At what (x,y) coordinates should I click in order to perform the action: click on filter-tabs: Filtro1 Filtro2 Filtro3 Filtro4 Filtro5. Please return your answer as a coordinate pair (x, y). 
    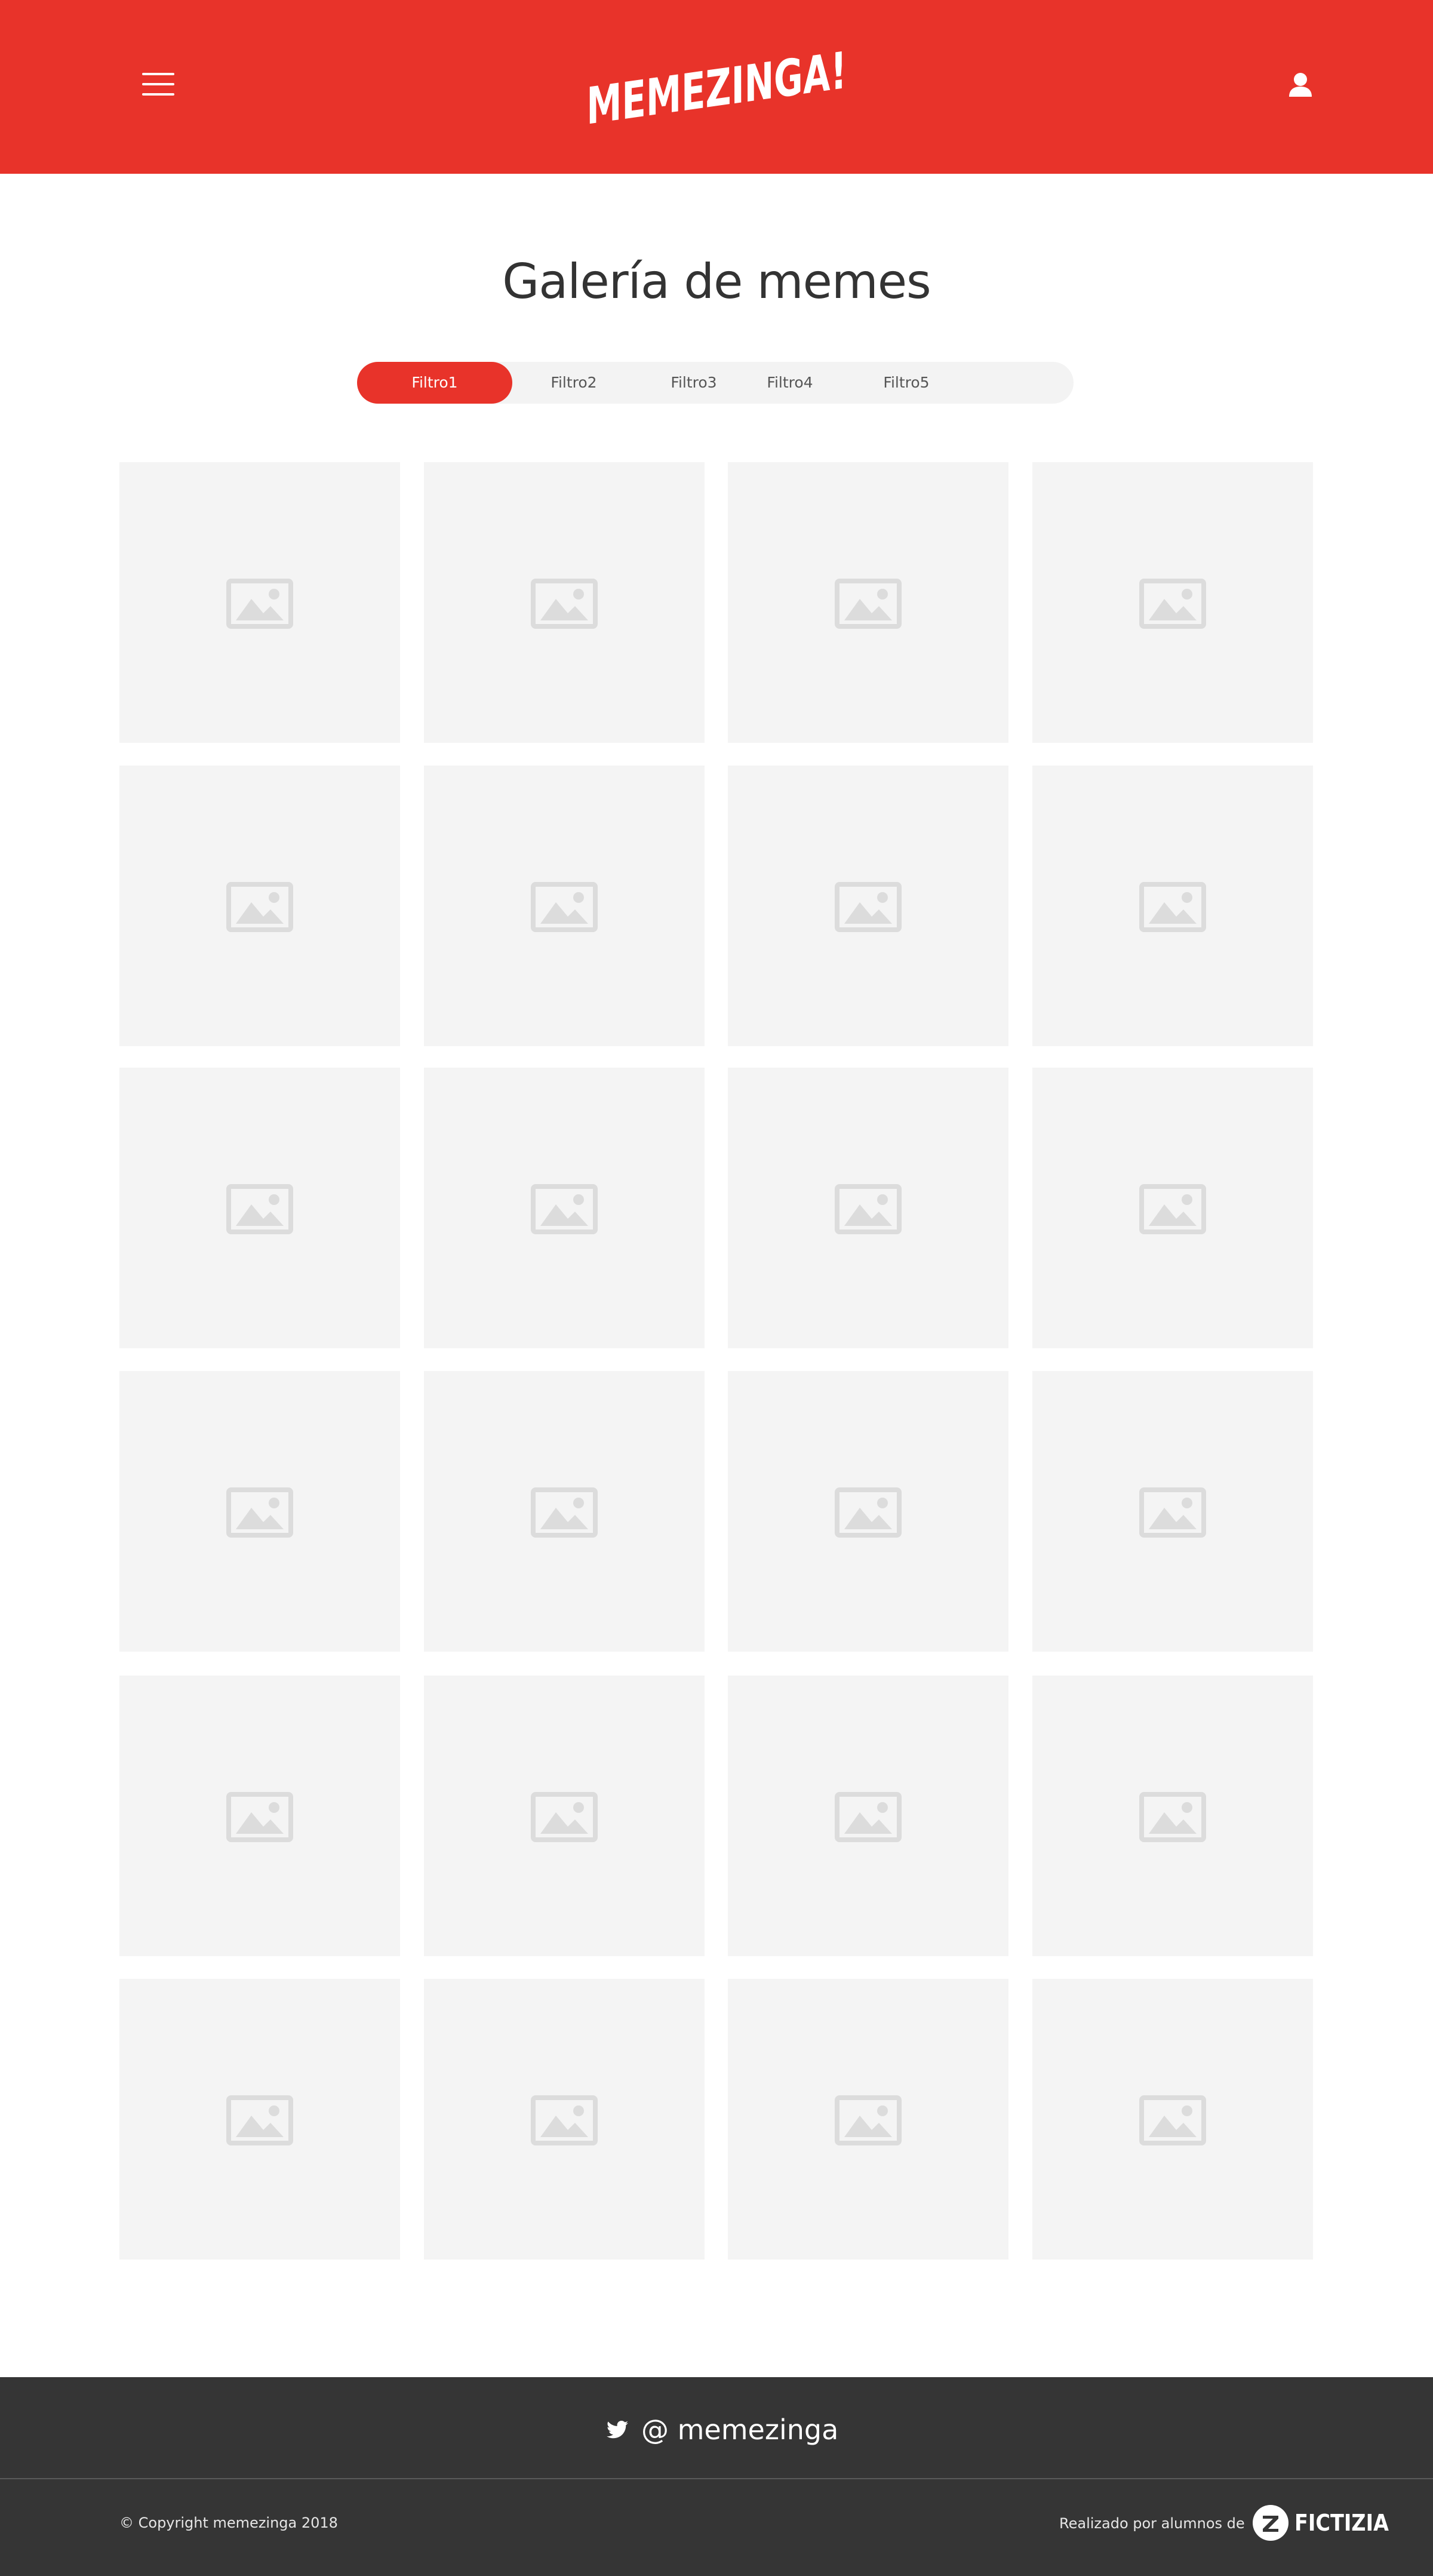
    Looking at the image, I should click on (715, 383).